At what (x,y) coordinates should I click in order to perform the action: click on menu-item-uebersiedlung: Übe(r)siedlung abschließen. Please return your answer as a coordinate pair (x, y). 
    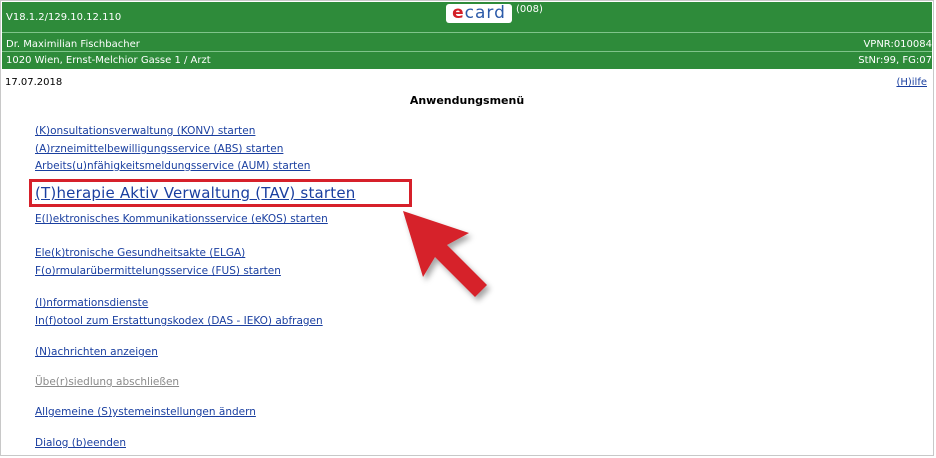
    Looking at the image, I should click on (107, 382).